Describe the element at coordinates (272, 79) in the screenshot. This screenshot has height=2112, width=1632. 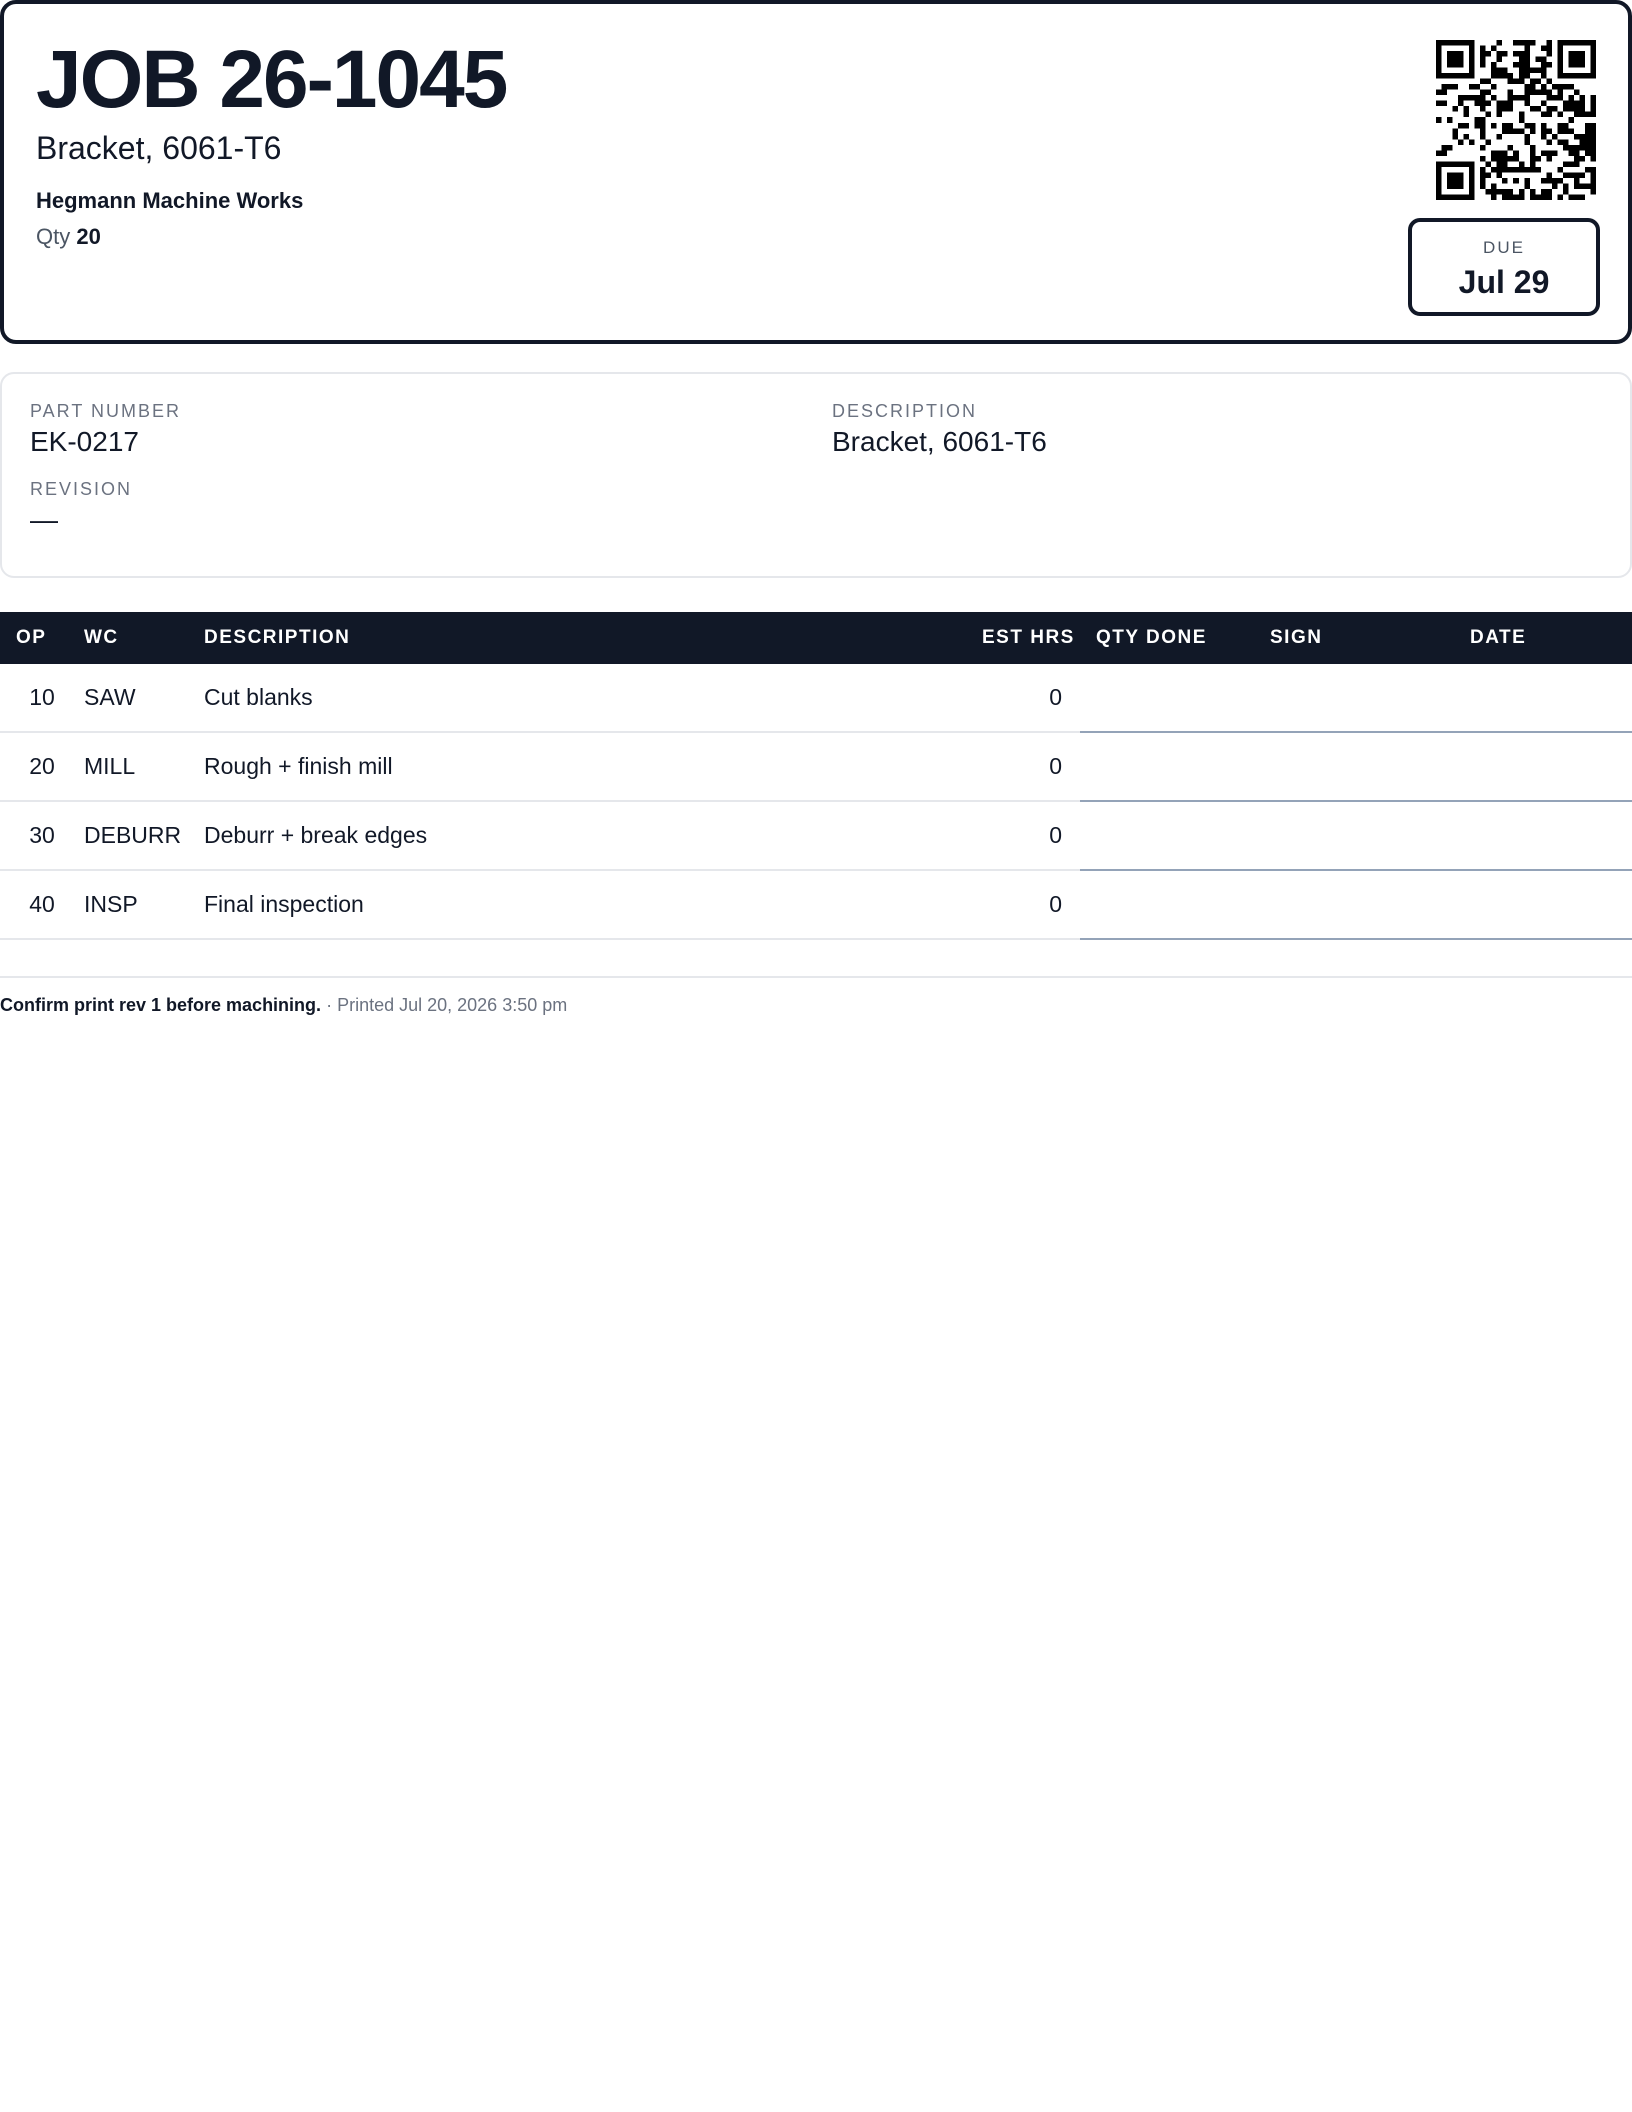
I see `job-title: JOB 26-1045` at that location.